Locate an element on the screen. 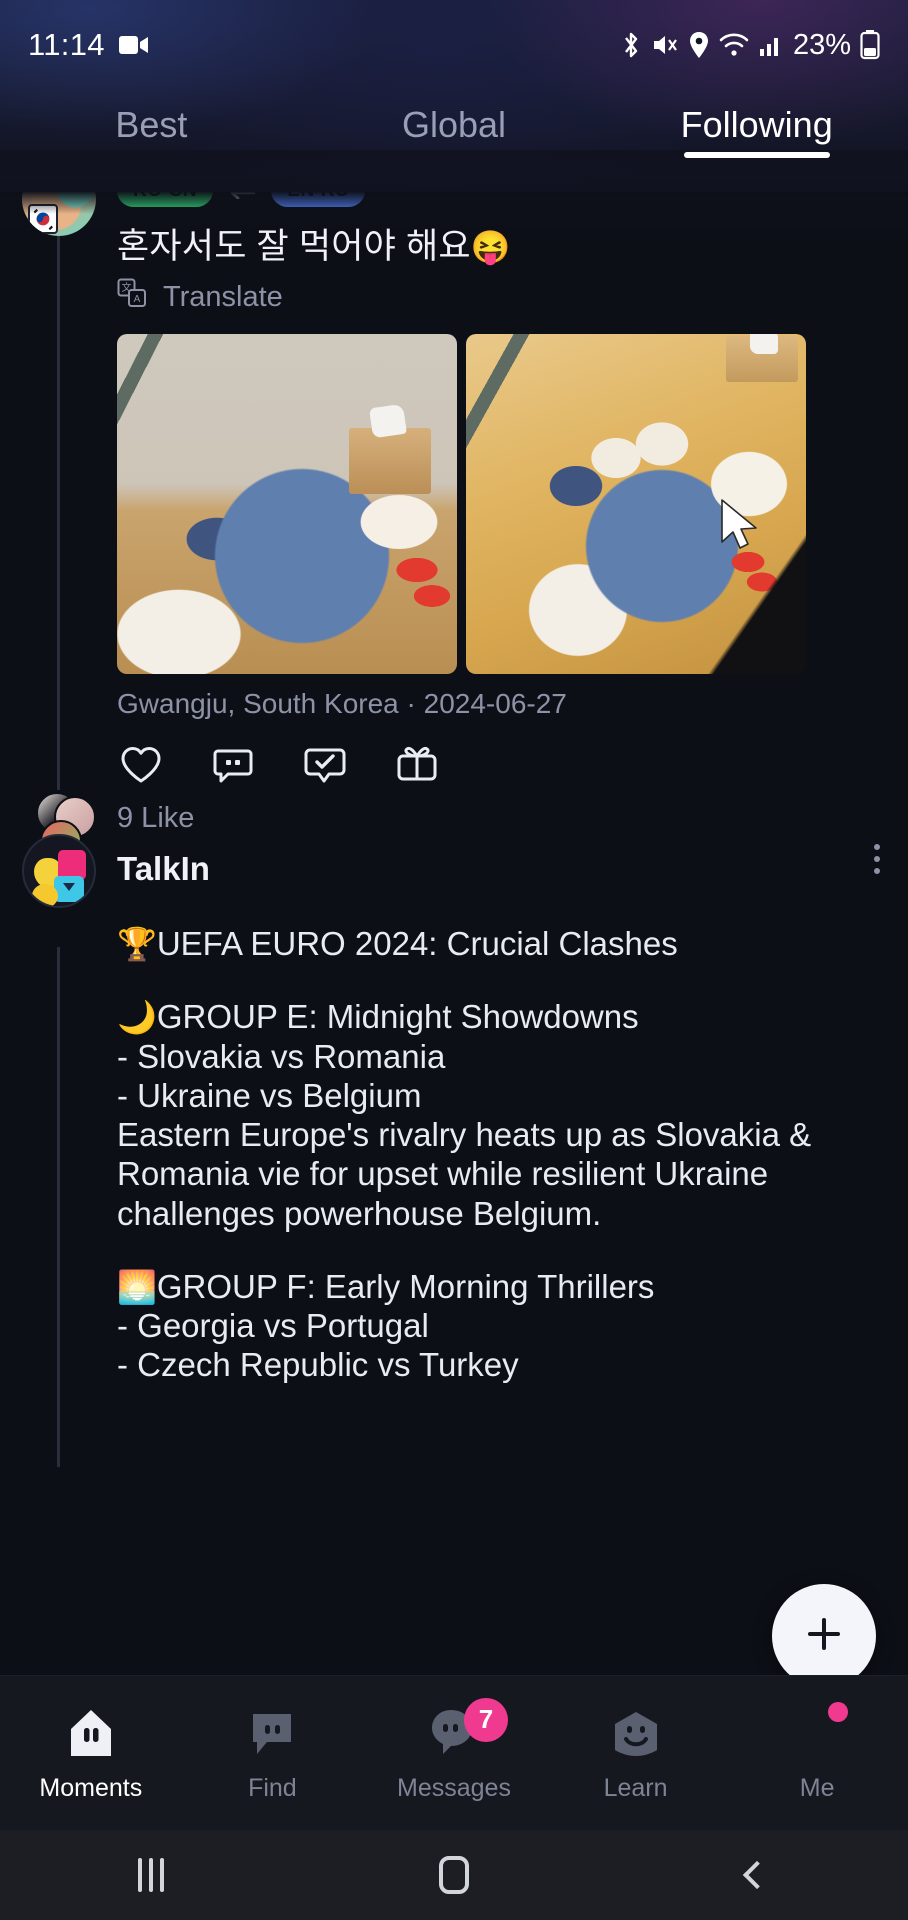 The width and height of the screenshot is (908, 1920). talkin-author-name: TalkIn is located at coordinates (163, 869).